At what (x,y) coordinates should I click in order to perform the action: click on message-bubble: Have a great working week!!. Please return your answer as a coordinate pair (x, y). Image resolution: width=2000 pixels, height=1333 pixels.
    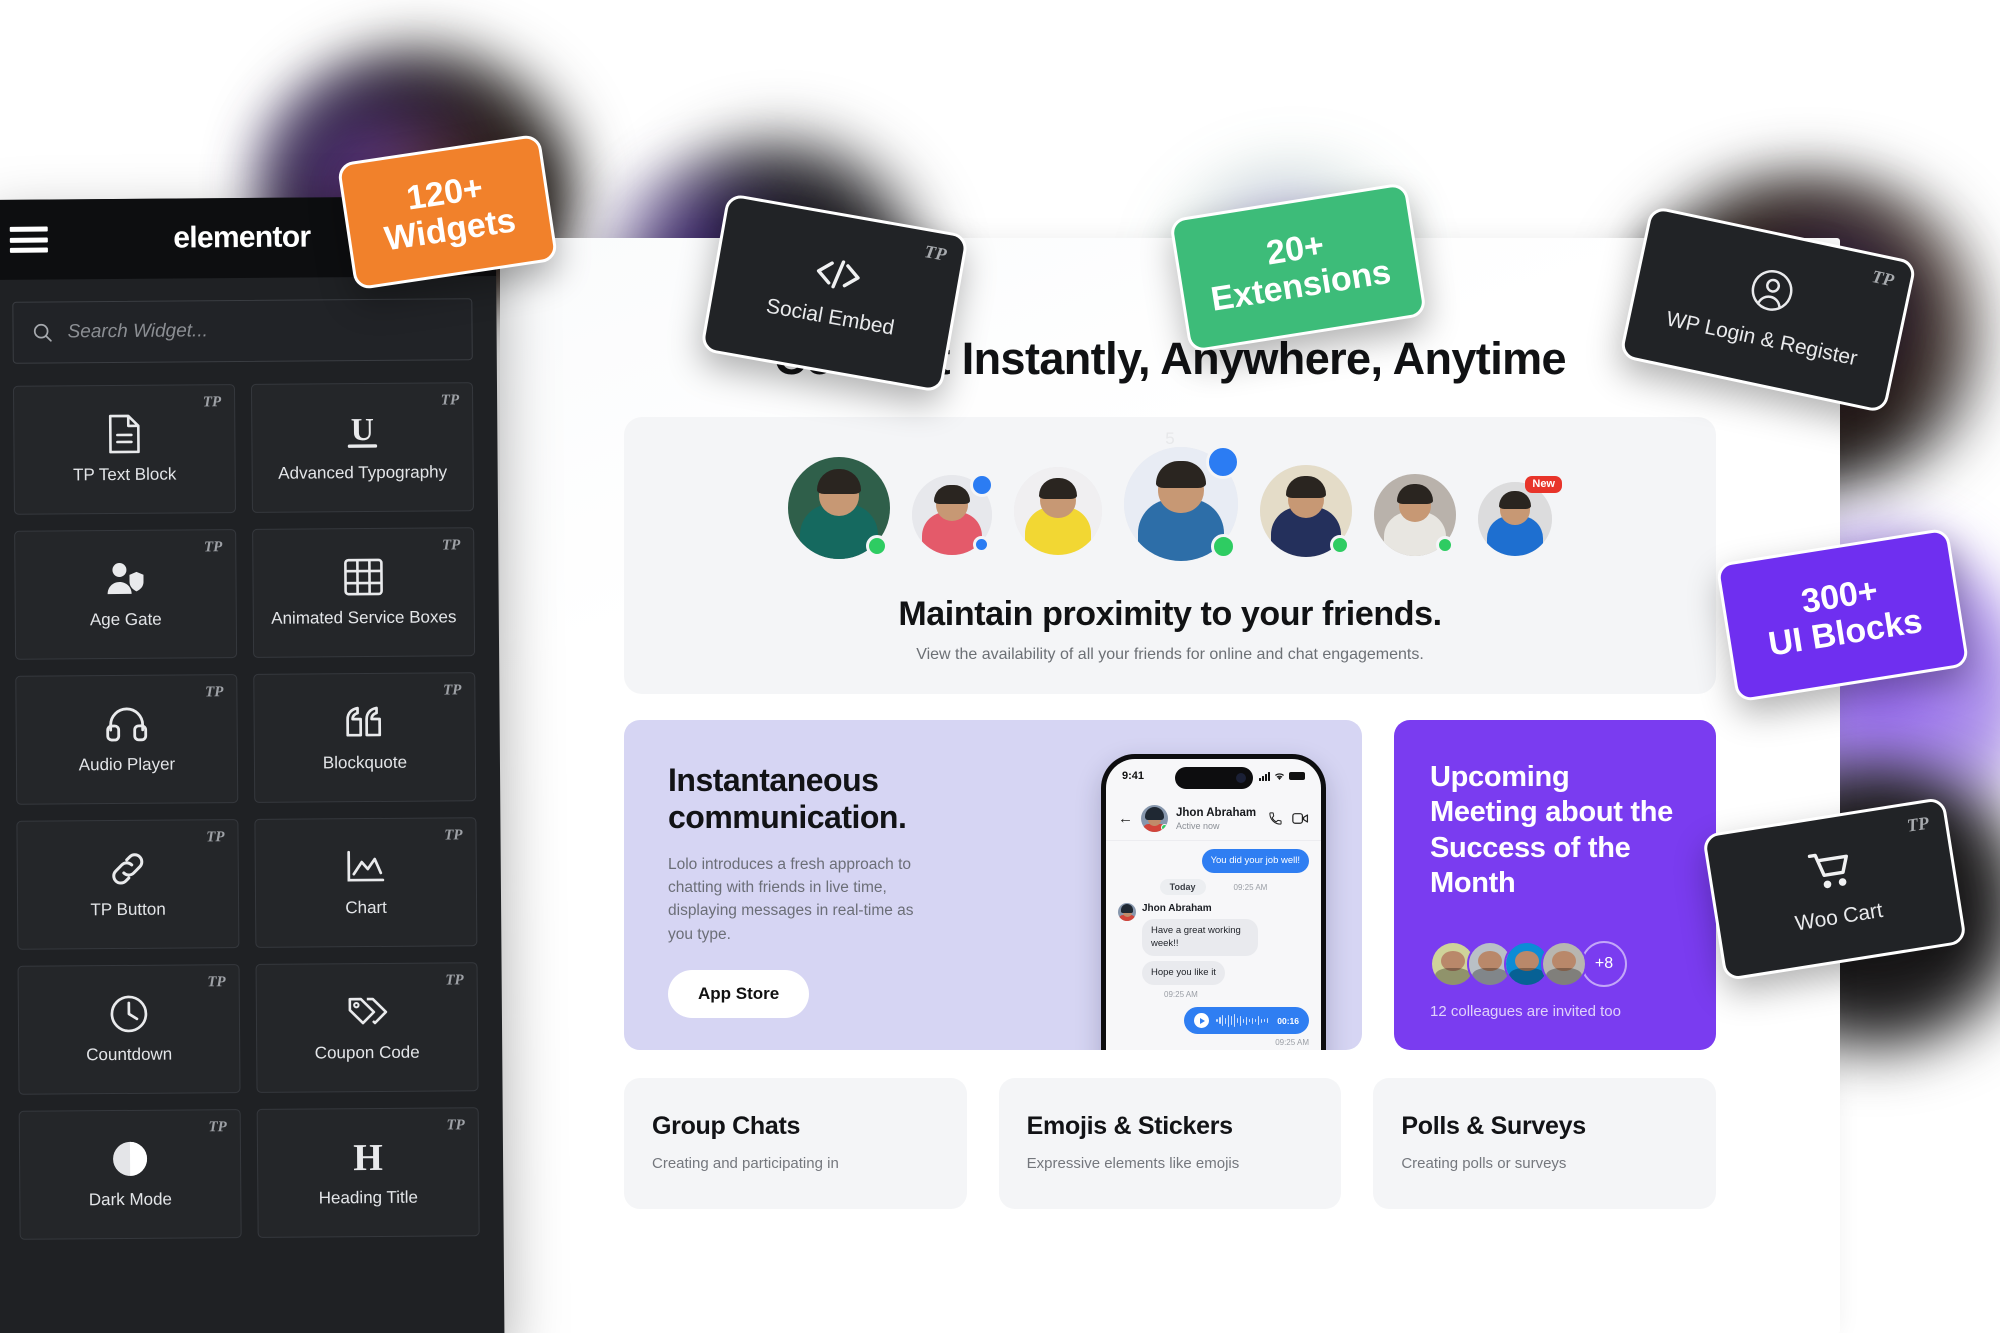
    Looking at the image, I should click on (1200, 938).